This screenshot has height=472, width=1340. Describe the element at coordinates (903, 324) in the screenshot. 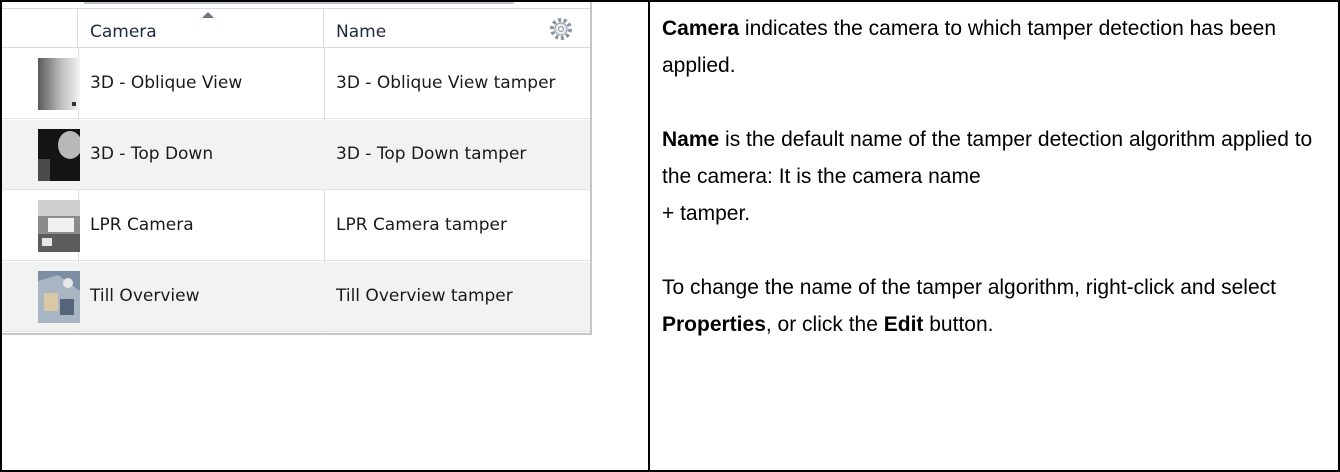

I see `edit-term: Edit` at that location.